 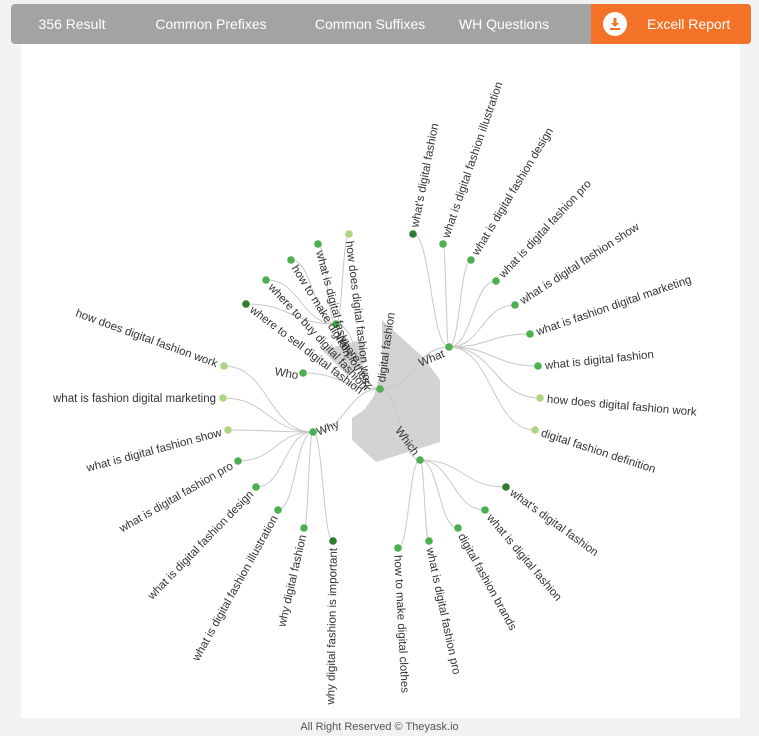 I want to click on tab-results: 356 Result, so click(x=72, y=24).